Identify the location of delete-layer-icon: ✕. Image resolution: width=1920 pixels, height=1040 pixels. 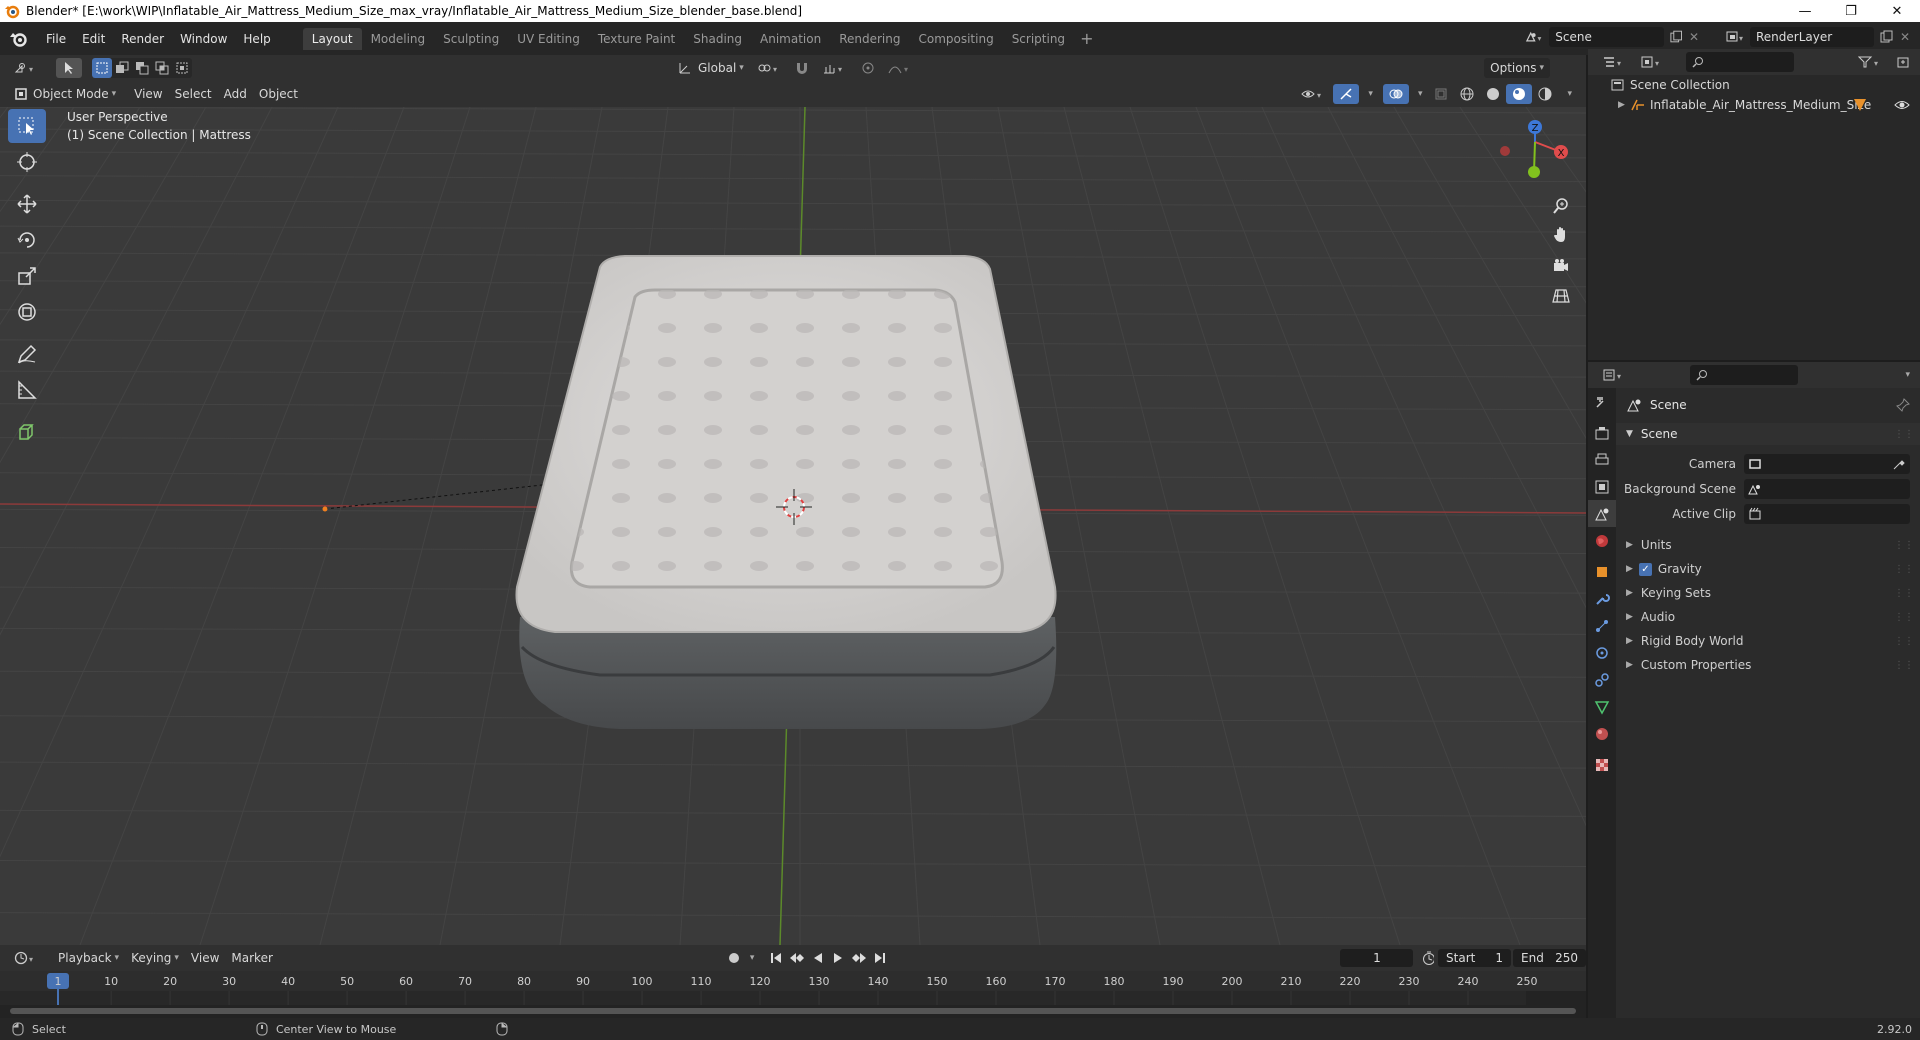
(1905, 37).